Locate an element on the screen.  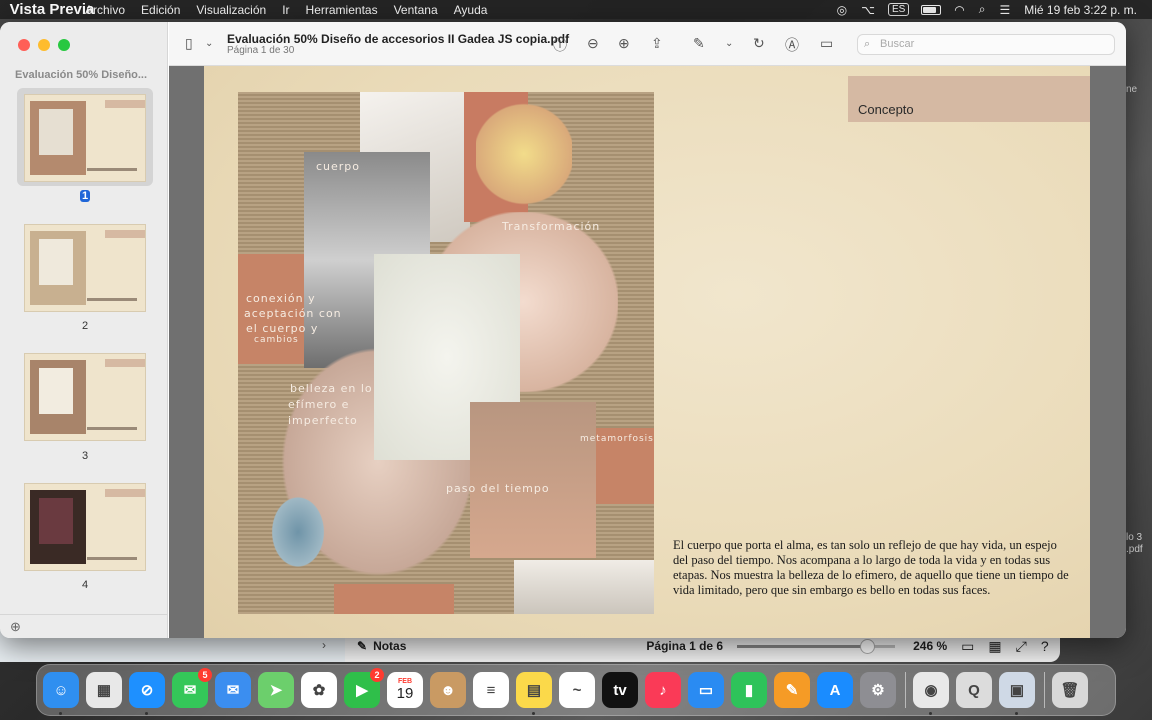
dock-app-icon: ♪ is located at coordinates (663, 690).